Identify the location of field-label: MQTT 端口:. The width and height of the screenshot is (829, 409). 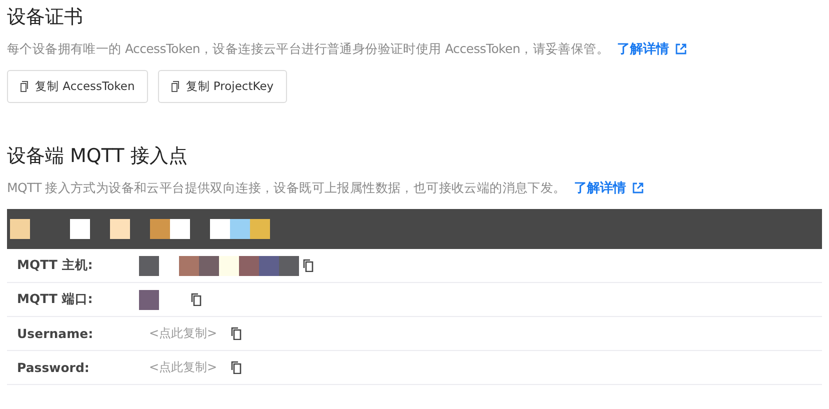
(55, 299).